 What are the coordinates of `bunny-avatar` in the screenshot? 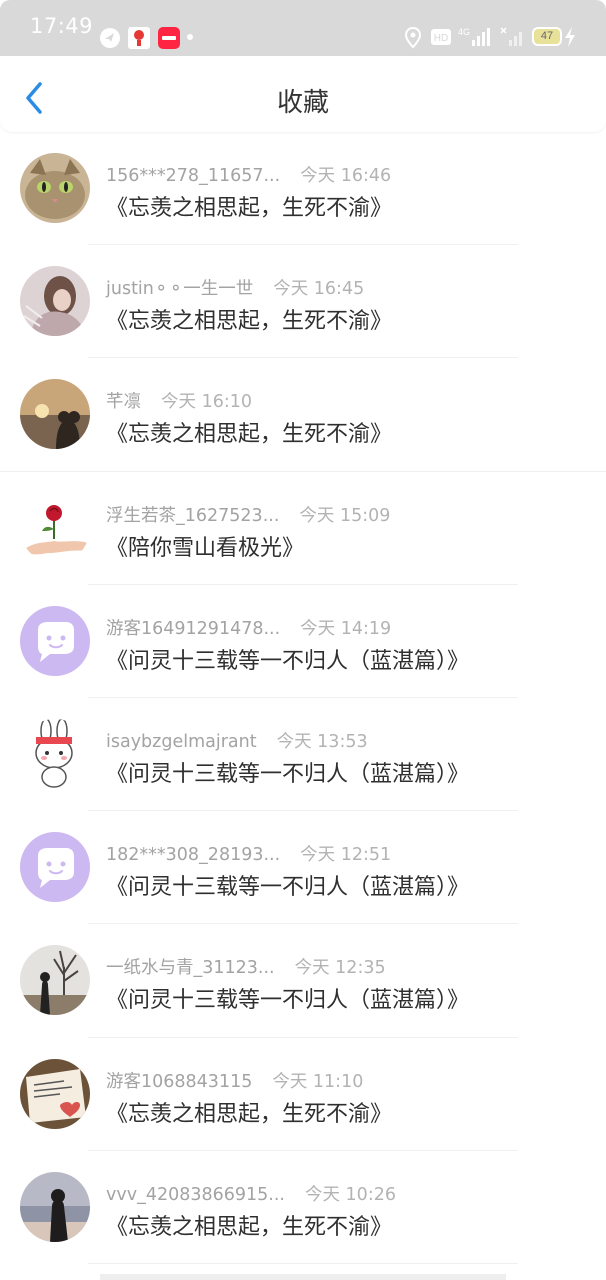 It's located at (55, 753).